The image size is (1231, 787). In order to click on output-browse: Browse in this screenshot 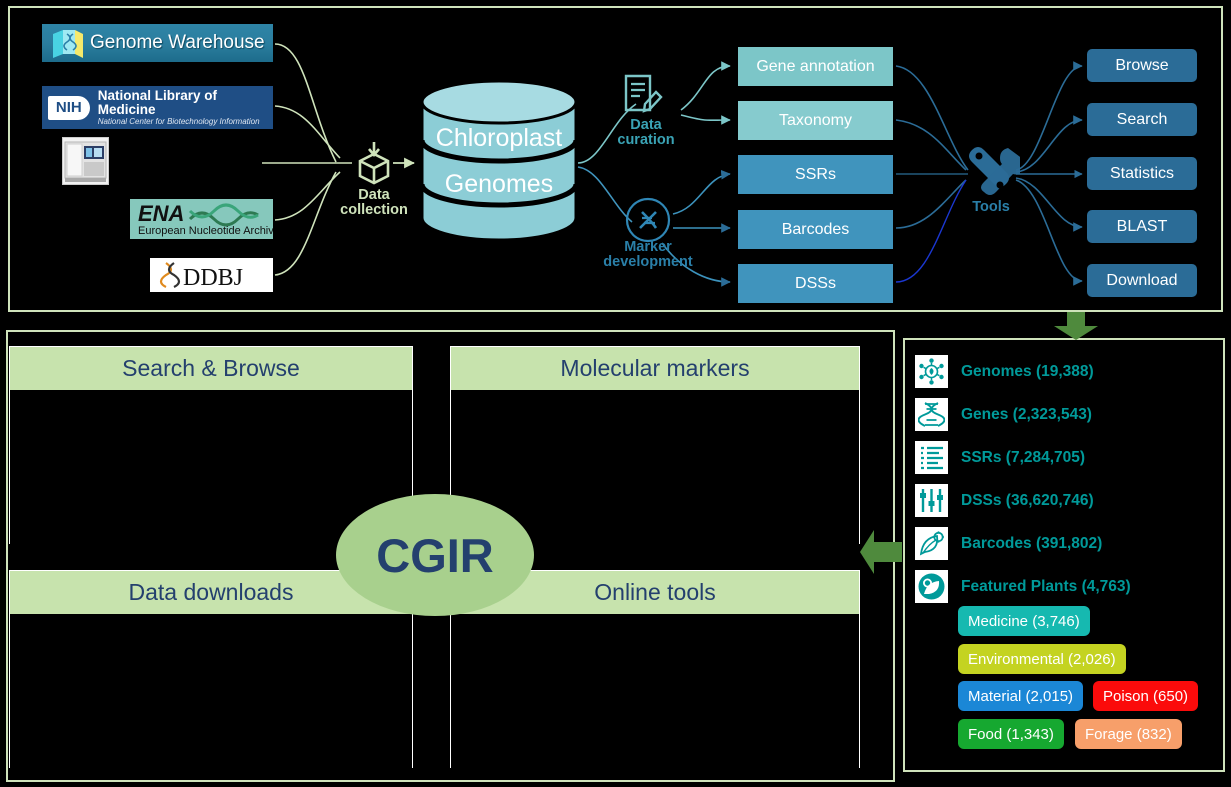, I will do `click(1142, 65)`.